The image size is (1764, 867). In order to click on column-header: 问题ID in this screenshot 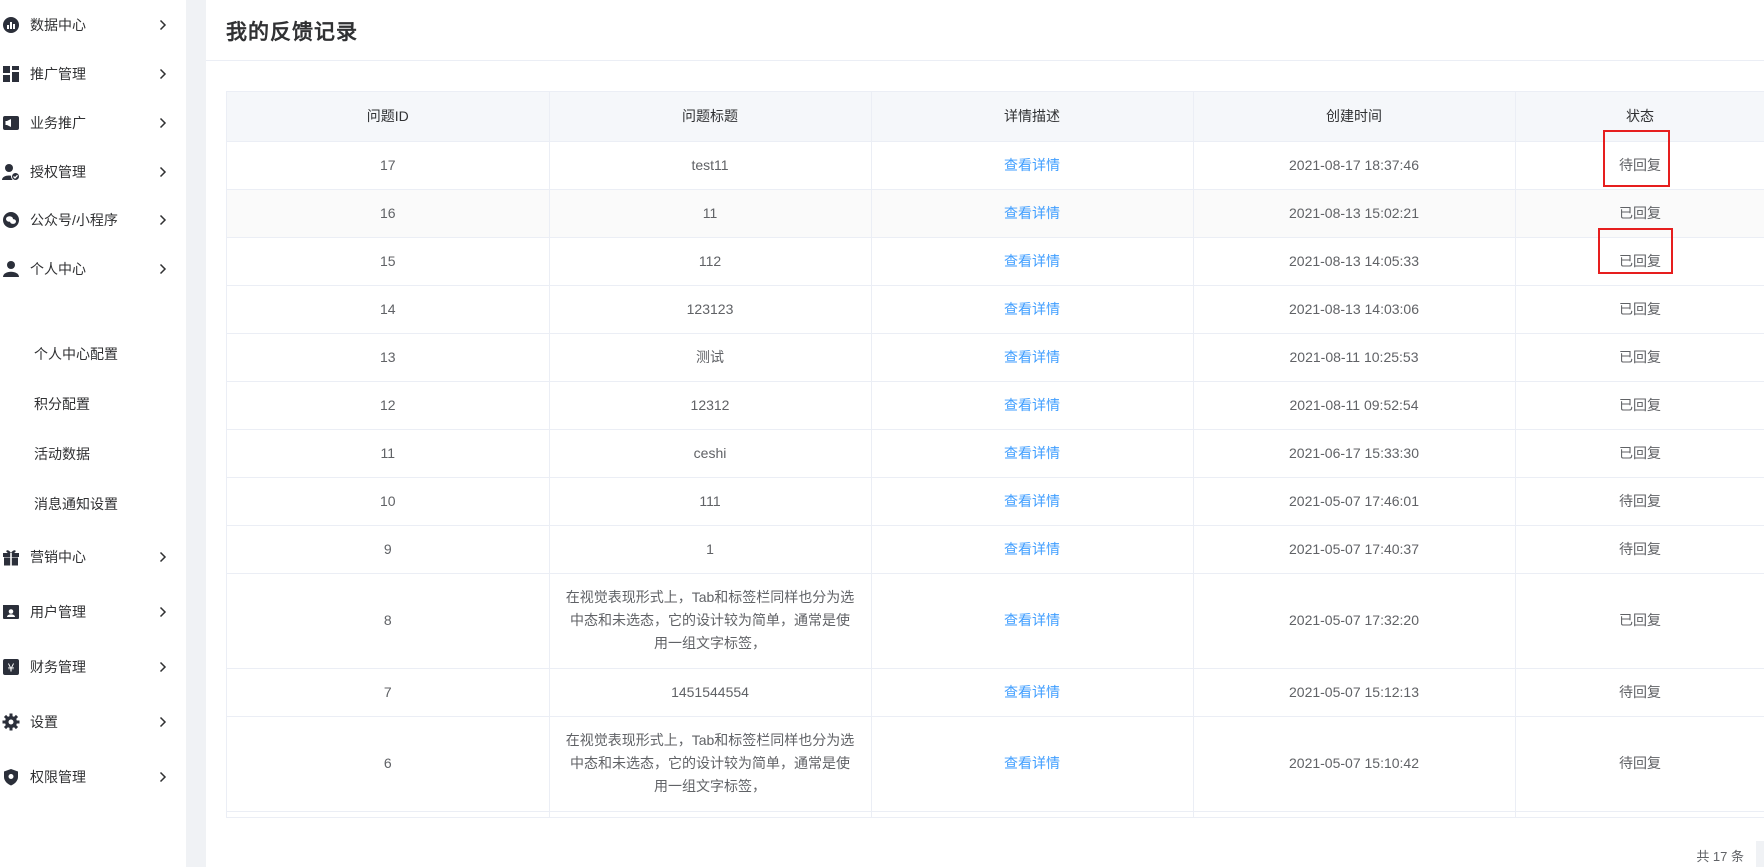, I will do `click(388, 117)`.